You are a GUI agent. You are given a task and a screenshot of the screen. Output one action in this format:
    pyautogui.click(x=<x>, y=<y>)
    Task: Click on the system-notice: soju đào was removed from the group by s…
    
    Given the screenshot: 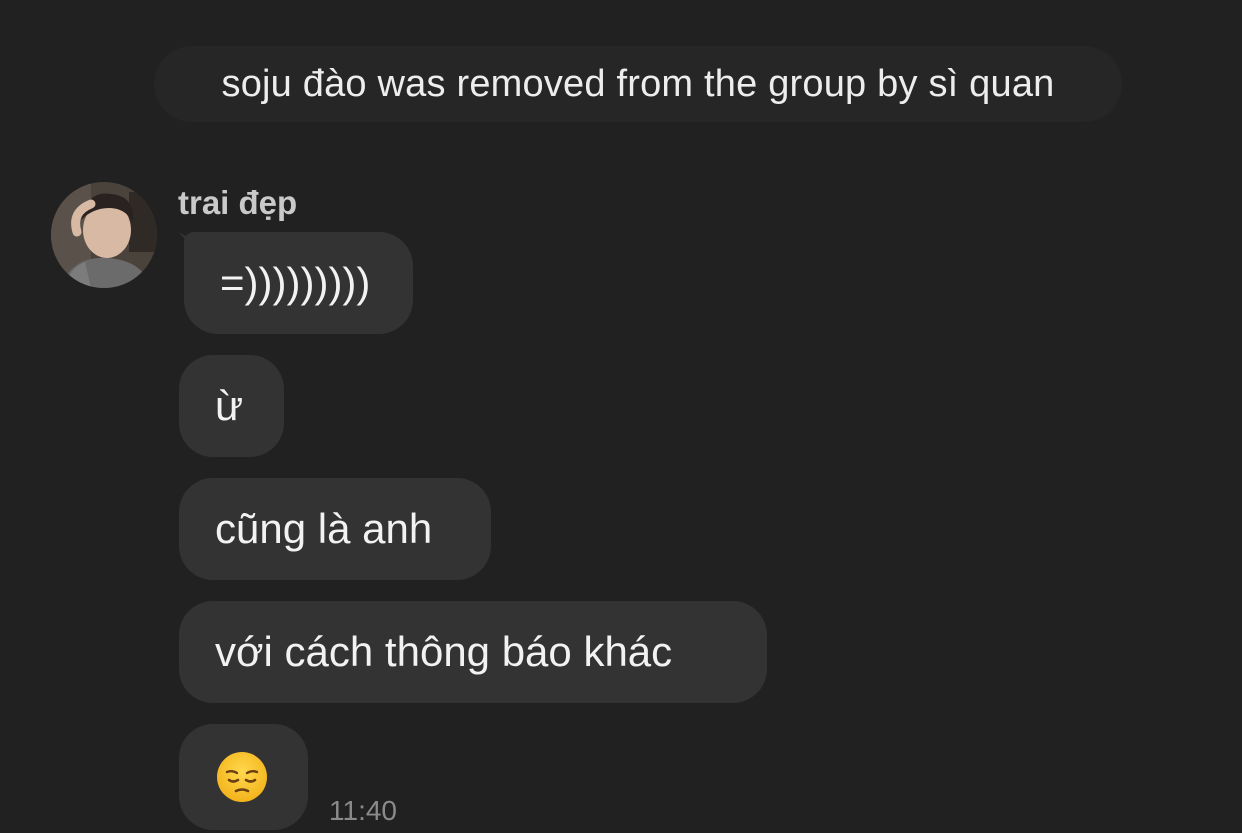 What is the action you would take?
    pyautogui.click(x=638, y=84)
    